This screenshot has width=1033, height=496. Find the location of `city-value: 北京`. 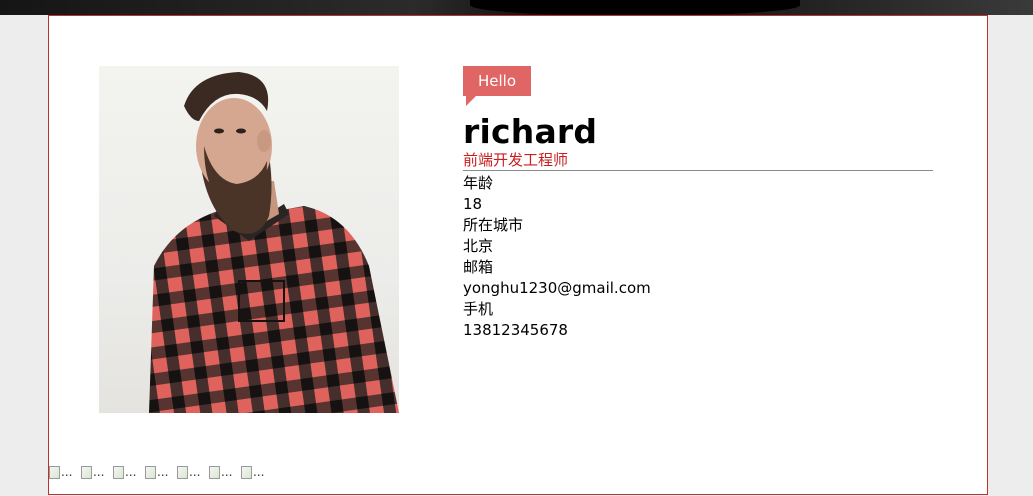

city-value: 北京 is located at coordinates (478, 246).